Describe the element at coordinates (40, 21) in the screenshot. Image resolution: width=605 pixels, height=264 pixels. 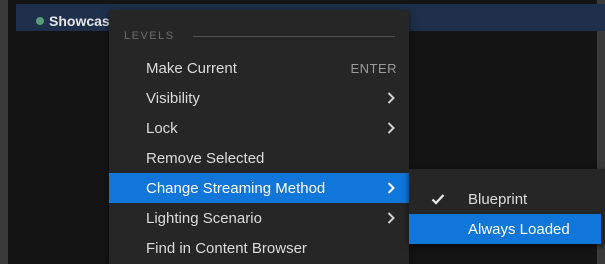
I see `status-dot-icon` at that location.